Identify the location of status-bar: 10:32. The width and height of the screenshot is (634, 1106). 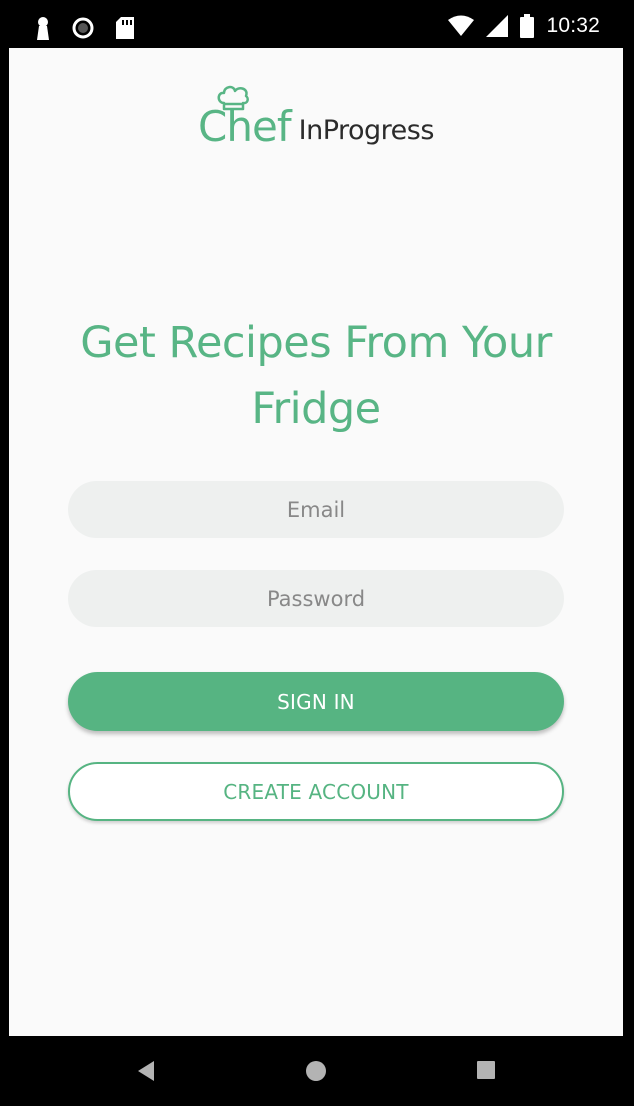
(317, 24).